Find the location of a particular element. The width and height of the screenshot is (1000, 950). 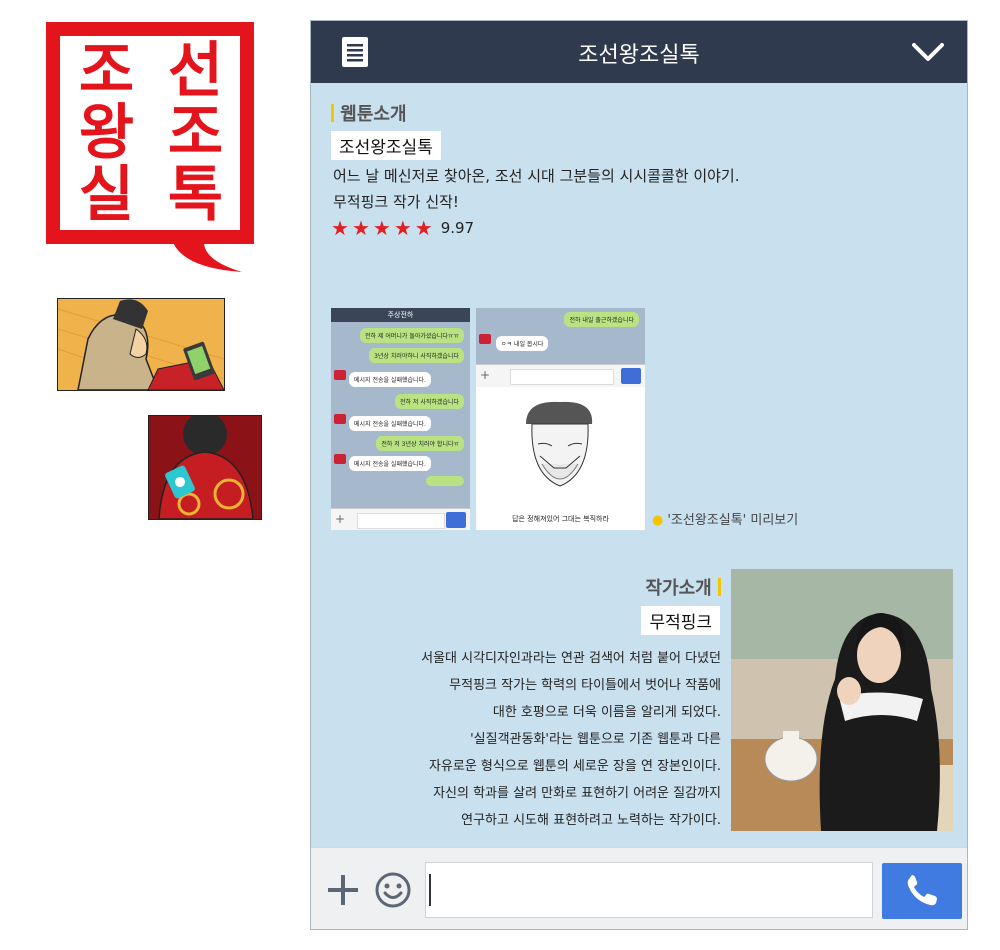

collapse-button is located at coordinates (928, 52).